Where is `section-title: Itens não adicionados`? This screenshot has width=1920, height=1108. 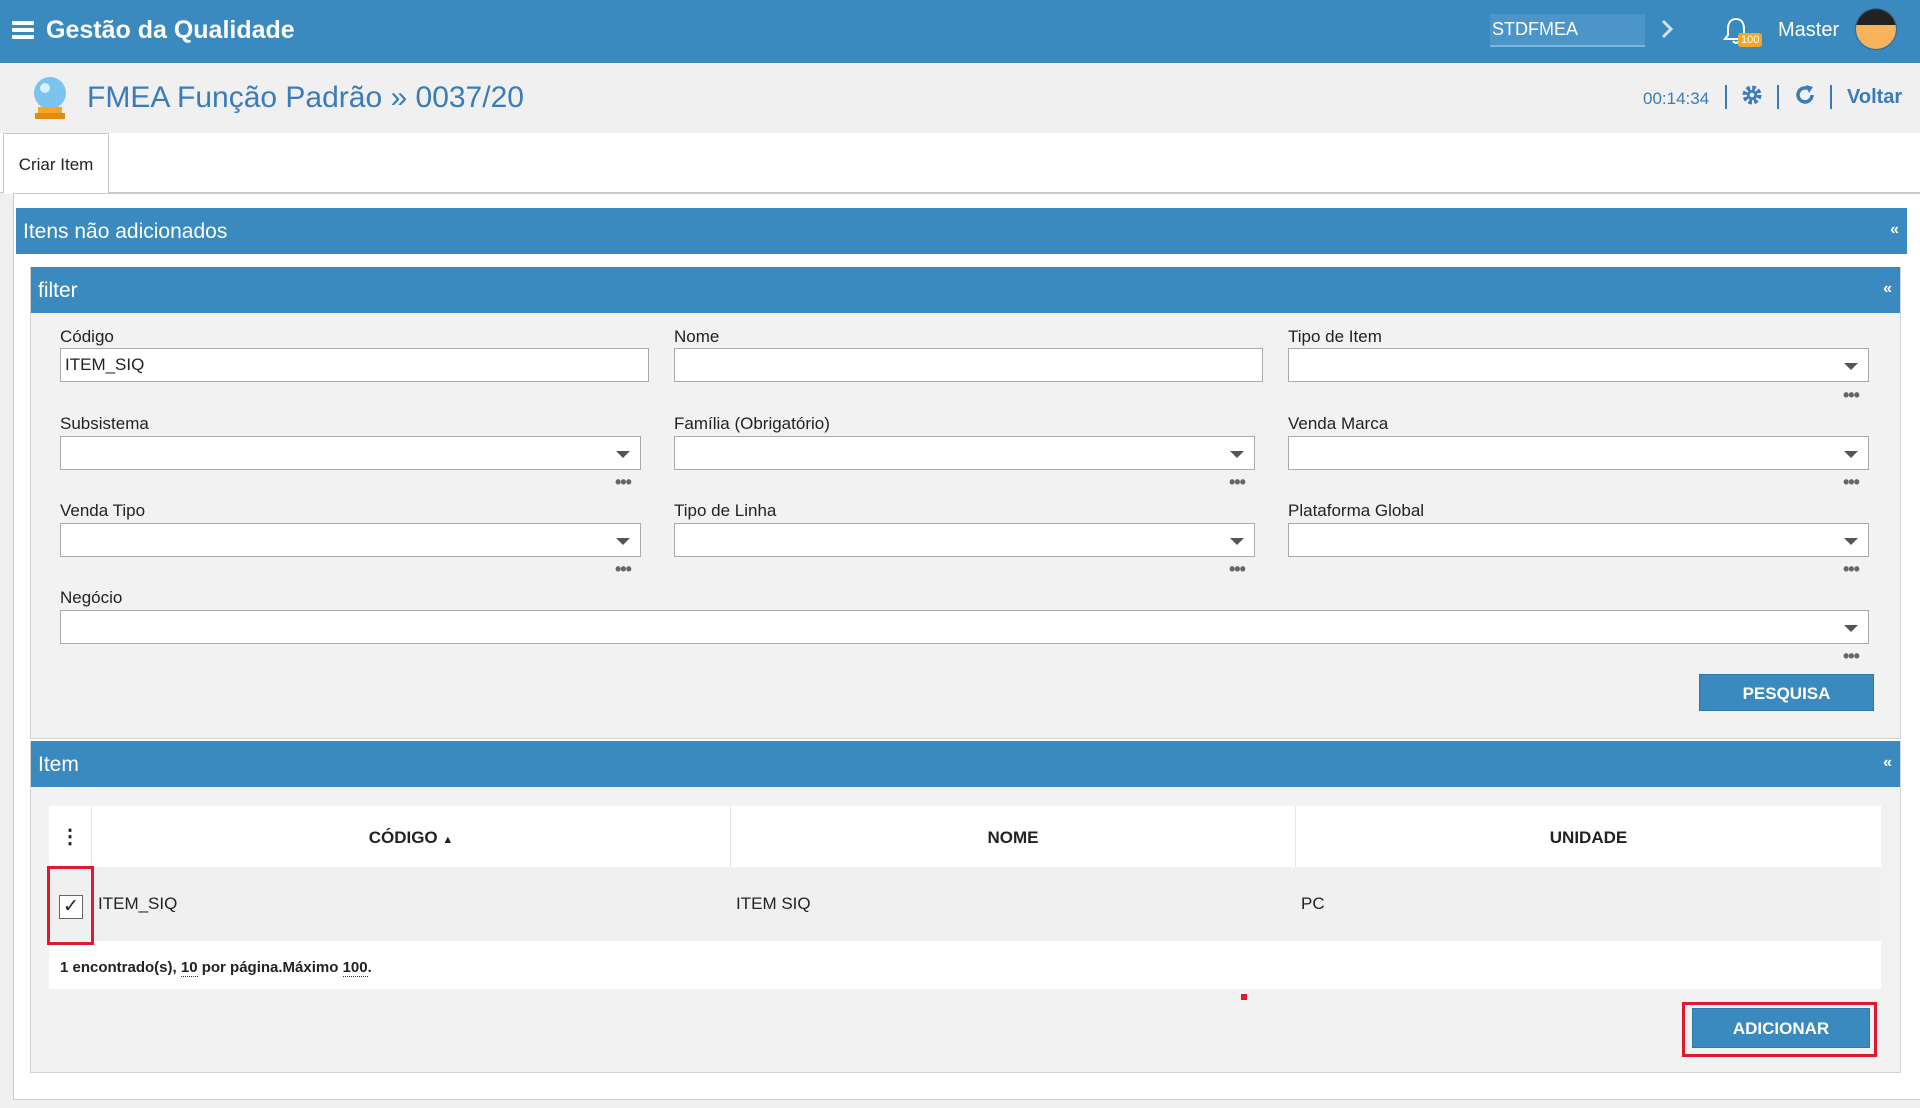 section-title: Itens não adicionados is located at coordinates (125, 231).